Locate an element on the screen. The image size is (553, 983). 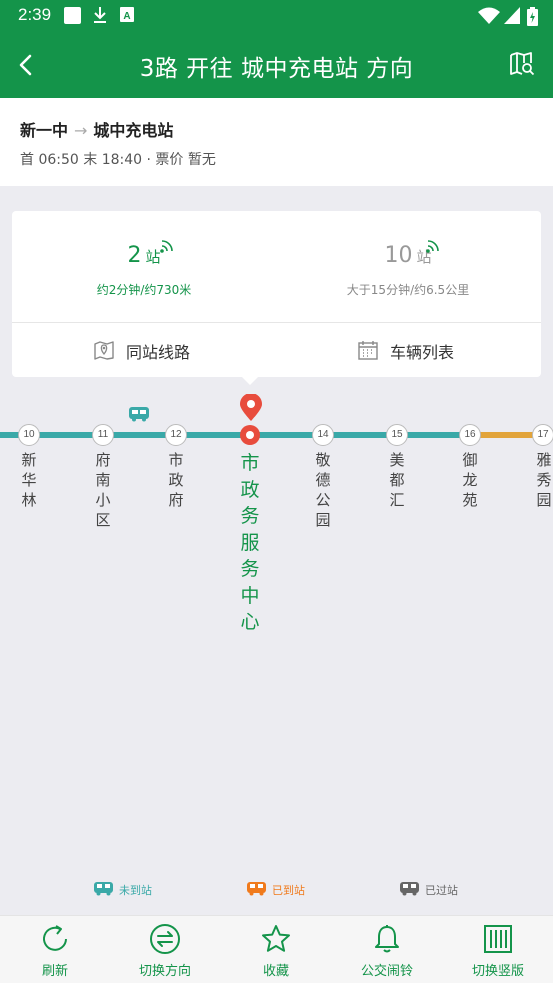
bottom-navigation: 刷新 切换方向 收藏 公交闹铃 切换竖版 is located at coordinates (276, 949).